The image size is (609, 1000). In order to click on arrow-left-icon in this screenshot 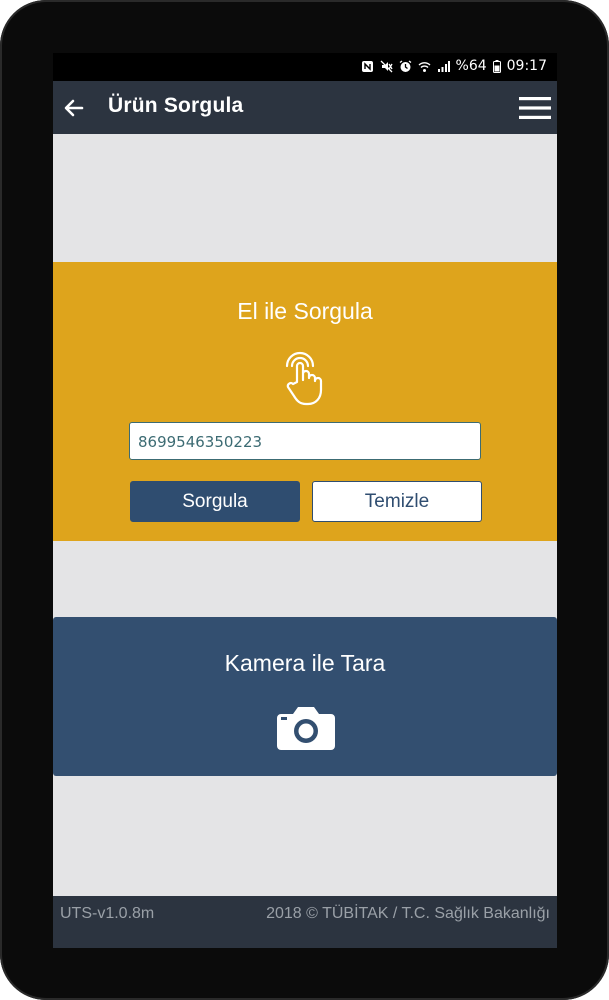, I will do `click(74, 108)`.